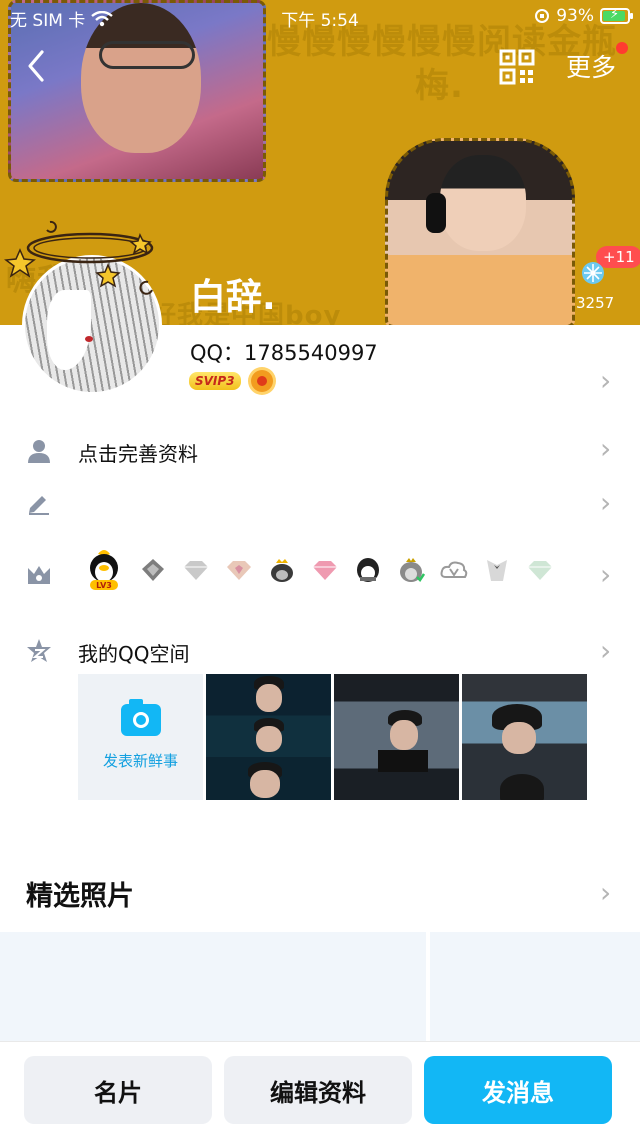 This screenshot has height=1138, width=640. I want to click on orientation-lock-icon, so click(542, 16).